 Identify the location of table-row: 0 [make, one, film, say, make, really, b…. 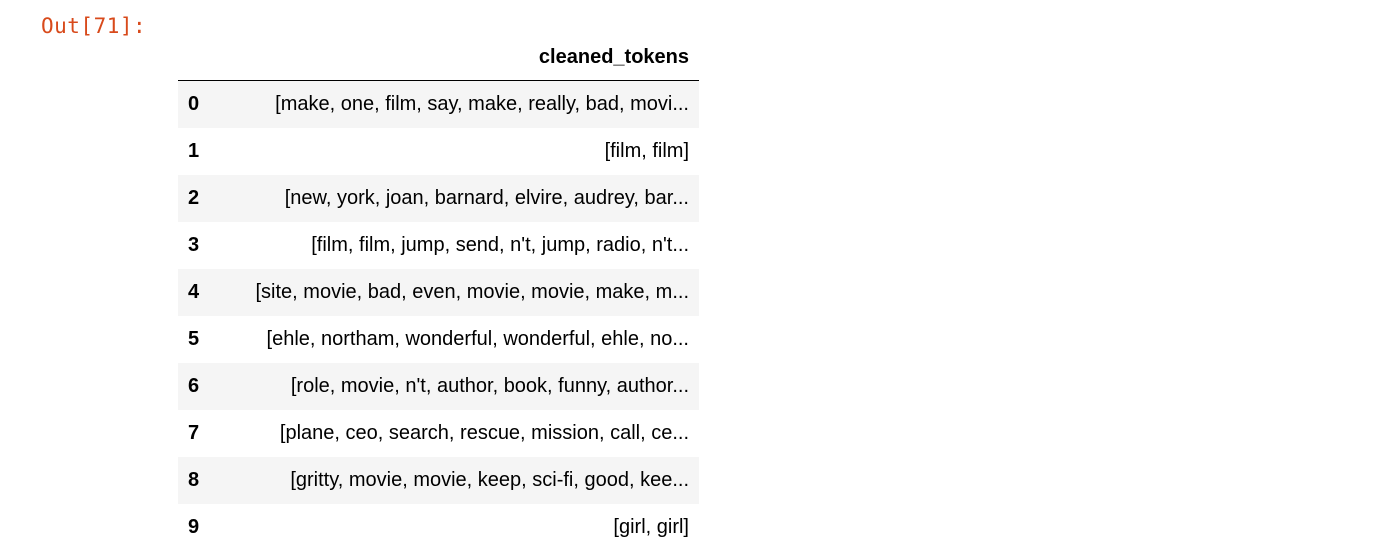
(438, 104).